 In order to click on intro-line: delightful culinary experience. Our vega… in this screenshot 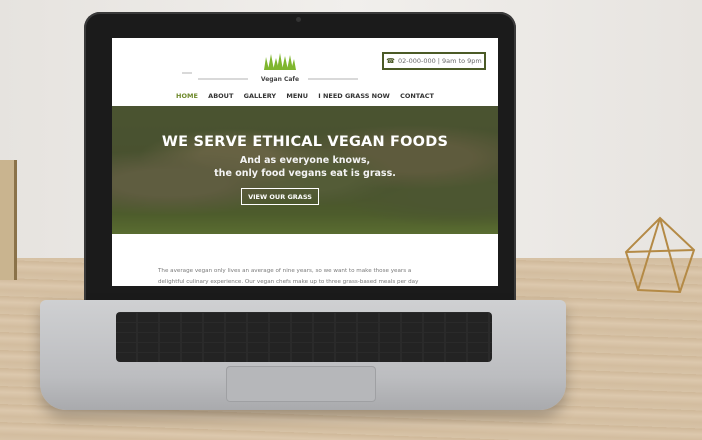, I will do `click(288, 282)`.